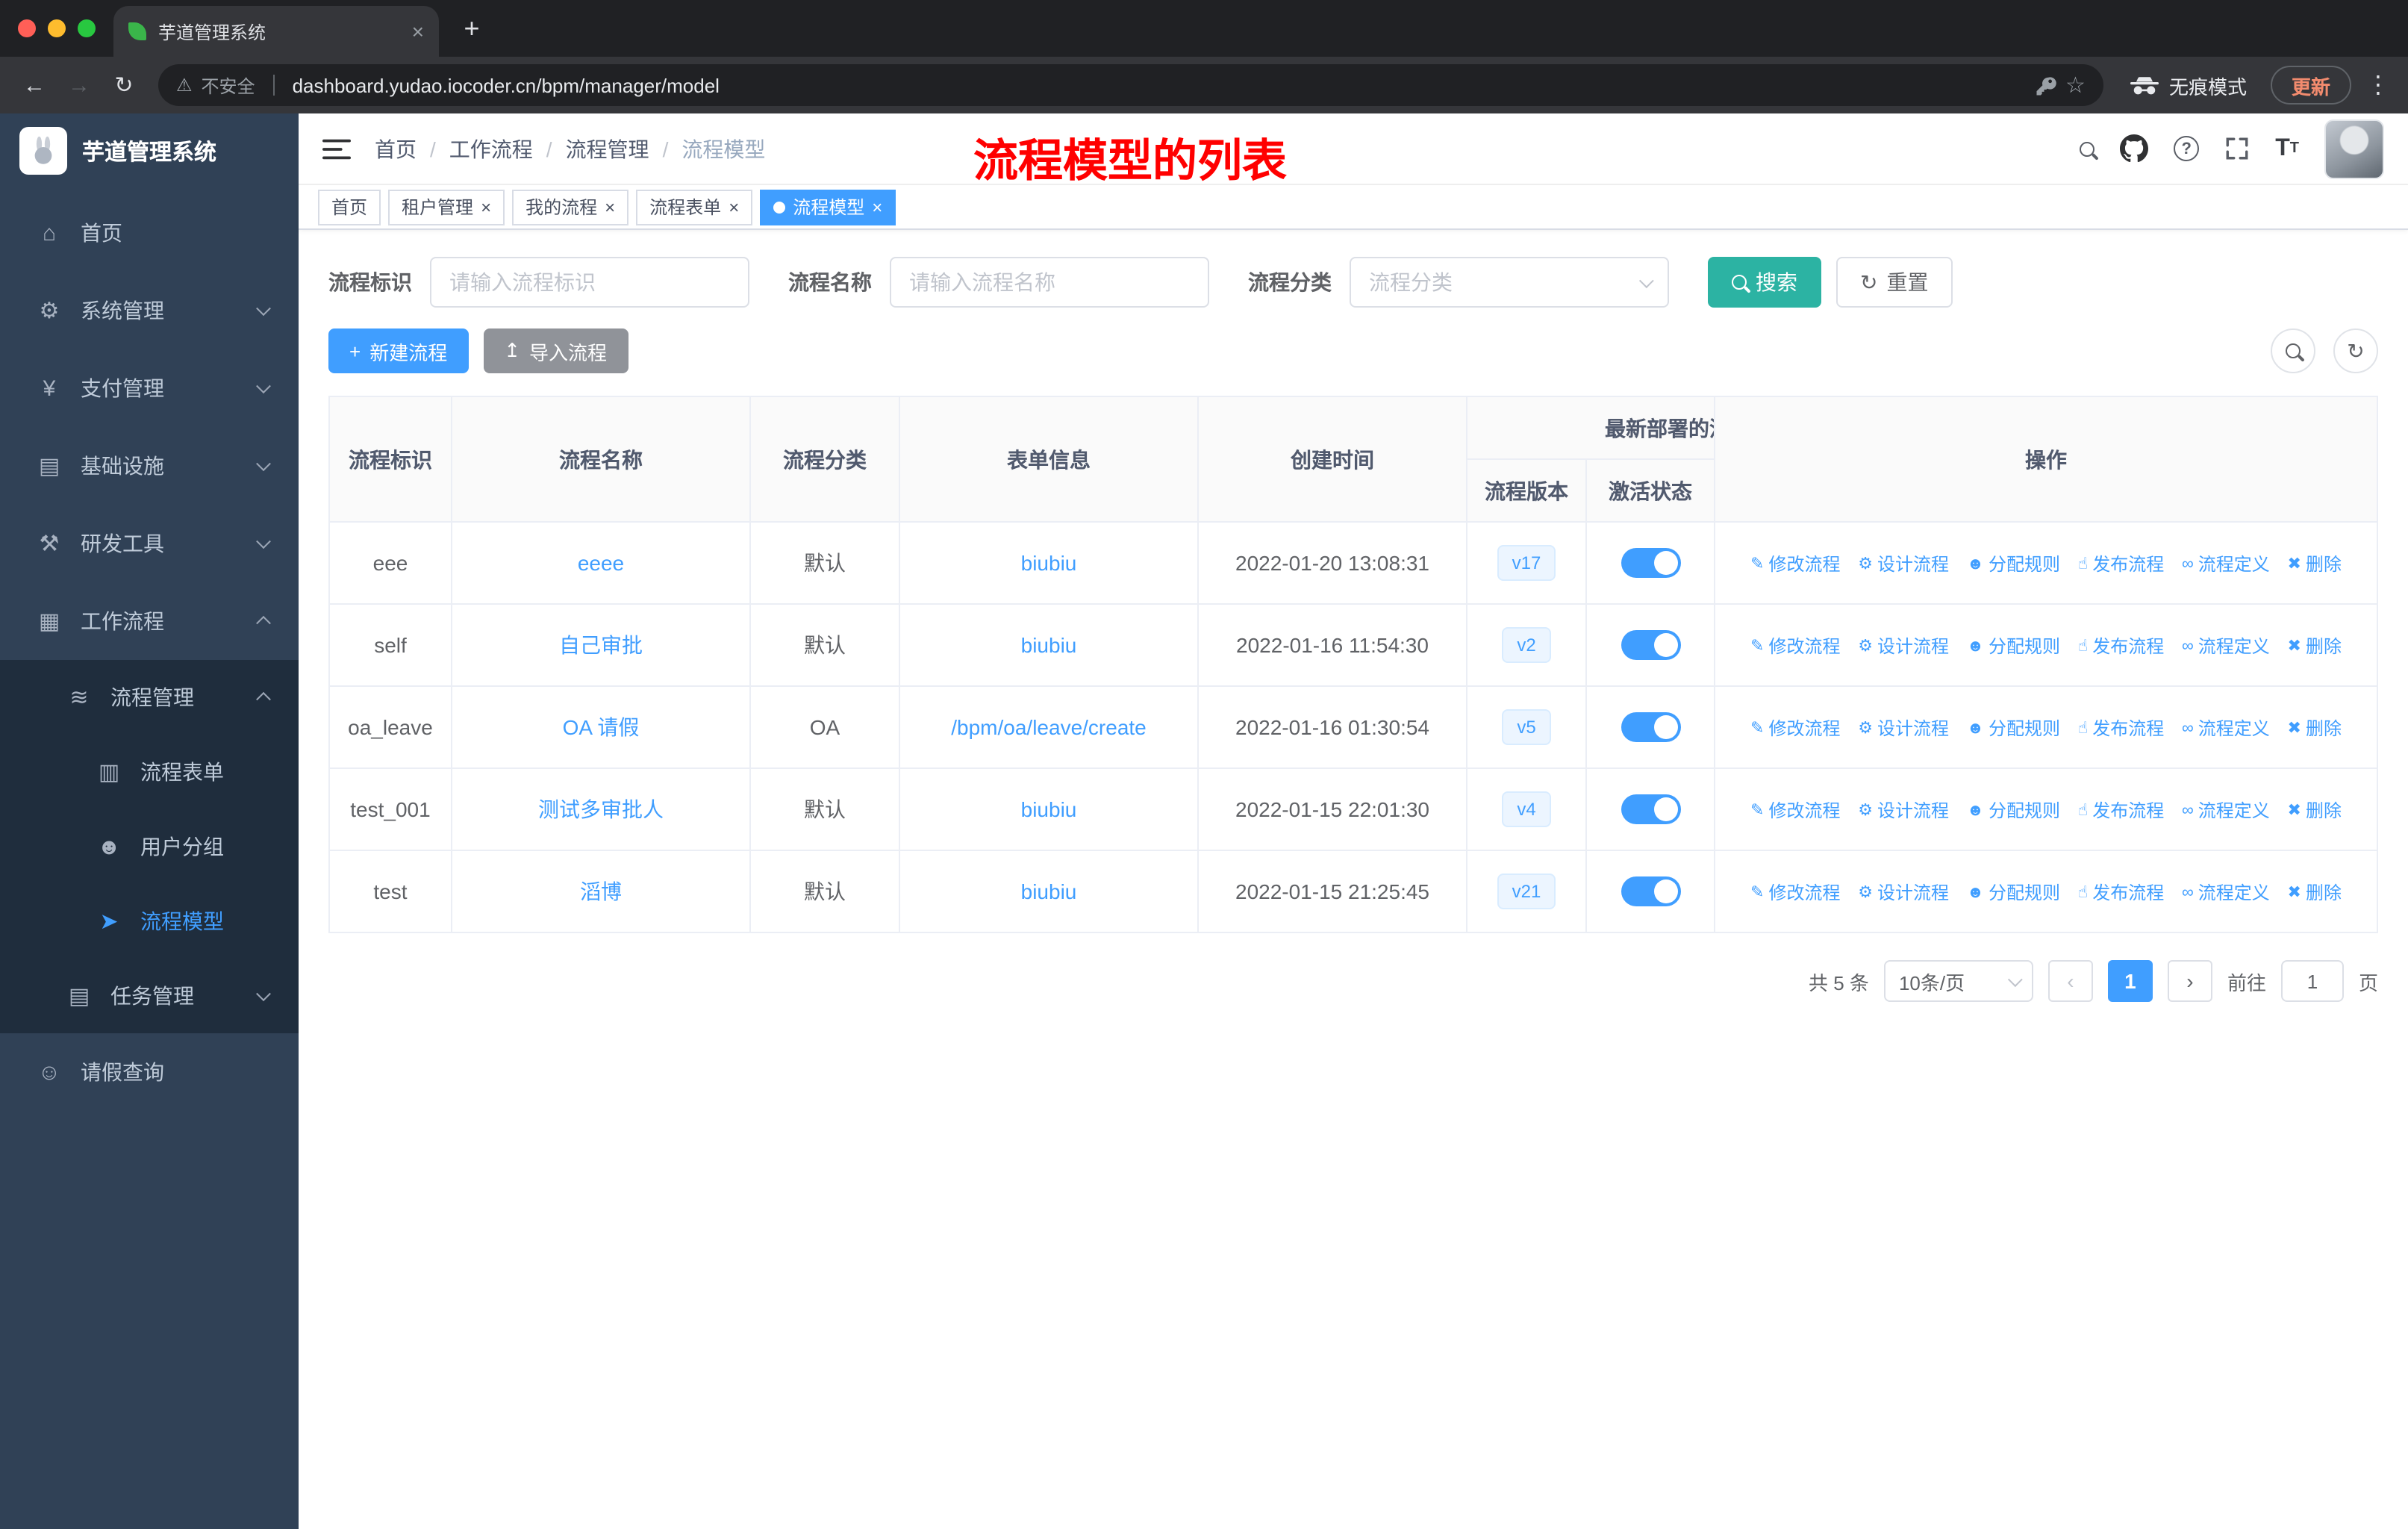 The height and width of the screenshot is (1529, 2408). What do you see at coordinates (2134, 148) in the screenshot?
I see `github-icon` at bounding box center [2134, 148].